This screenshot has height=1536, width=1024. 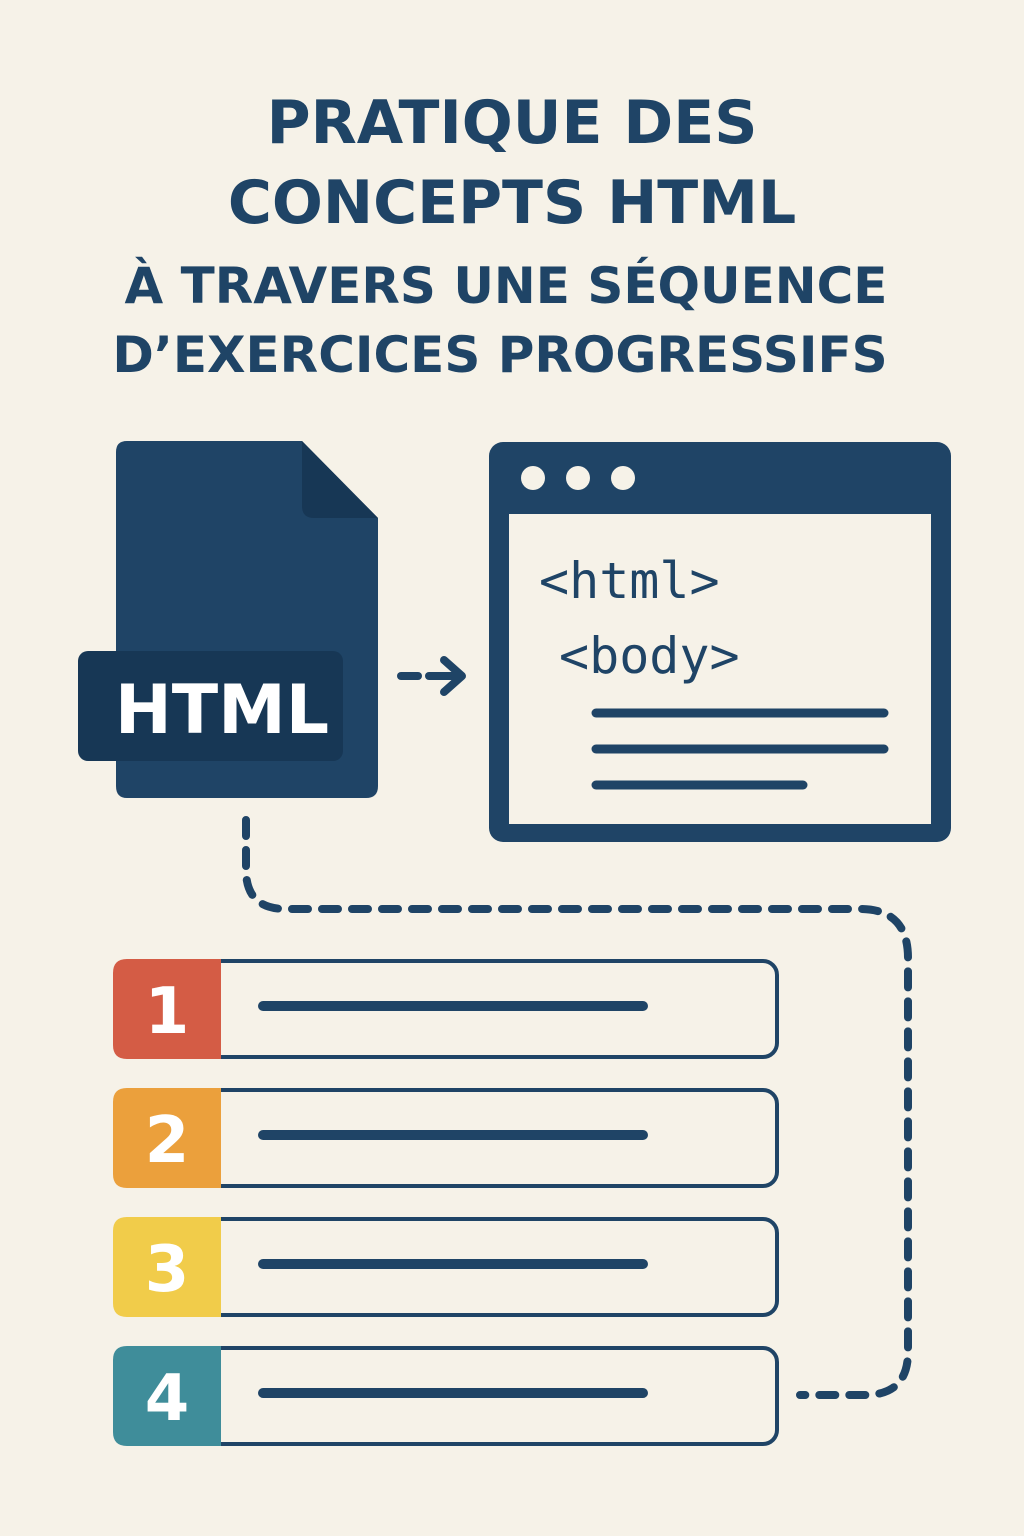 I want to click on code-body-tag: <body>, so click(x=649, y=656).